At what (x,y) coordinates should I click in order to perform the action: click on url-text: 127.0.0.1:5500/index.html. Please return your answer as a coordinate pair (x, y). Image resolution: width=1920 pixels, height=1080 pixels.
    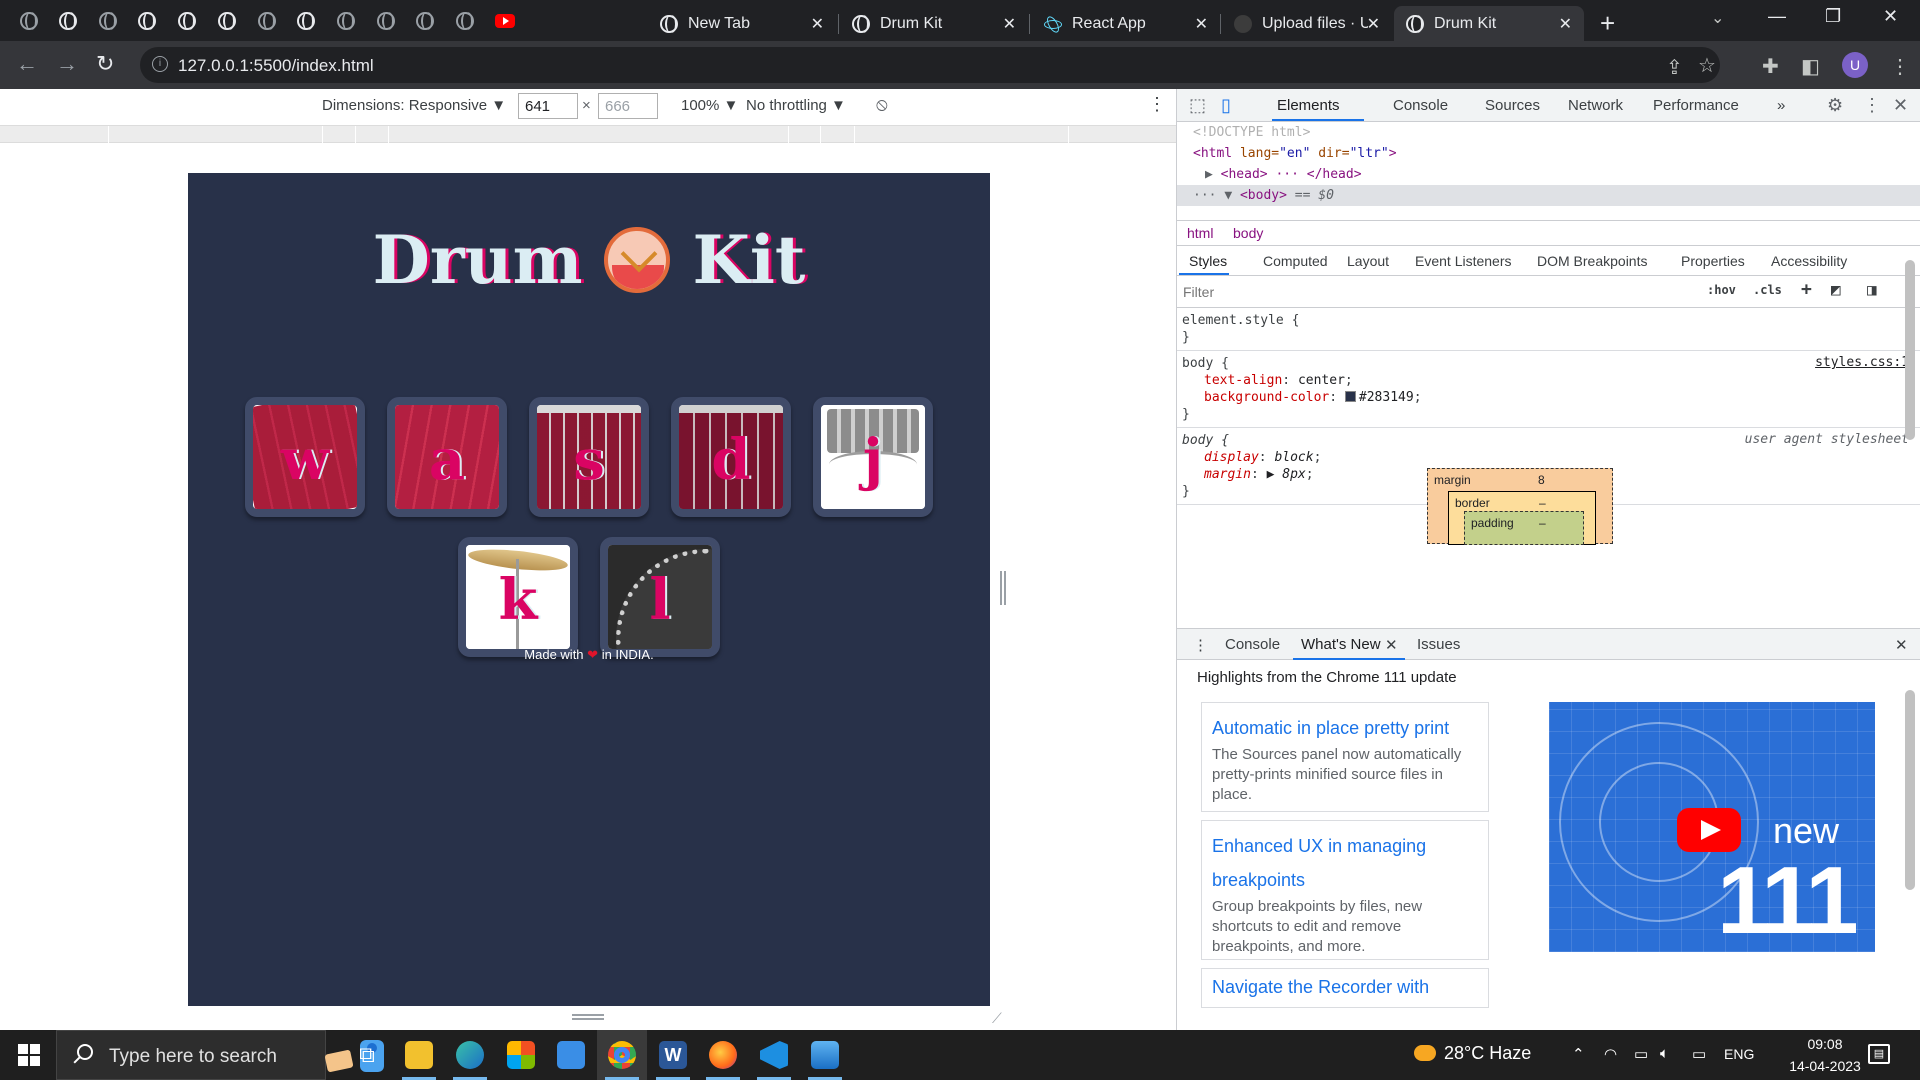
    Looking at the image, I should click on (276, 66).